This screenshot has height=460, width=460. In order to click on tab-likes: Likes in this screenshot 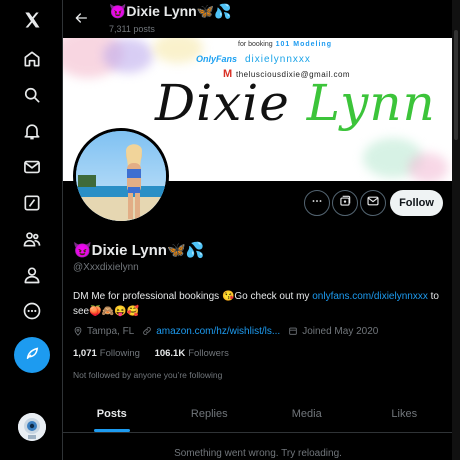, I will do `click(405, 413)`.